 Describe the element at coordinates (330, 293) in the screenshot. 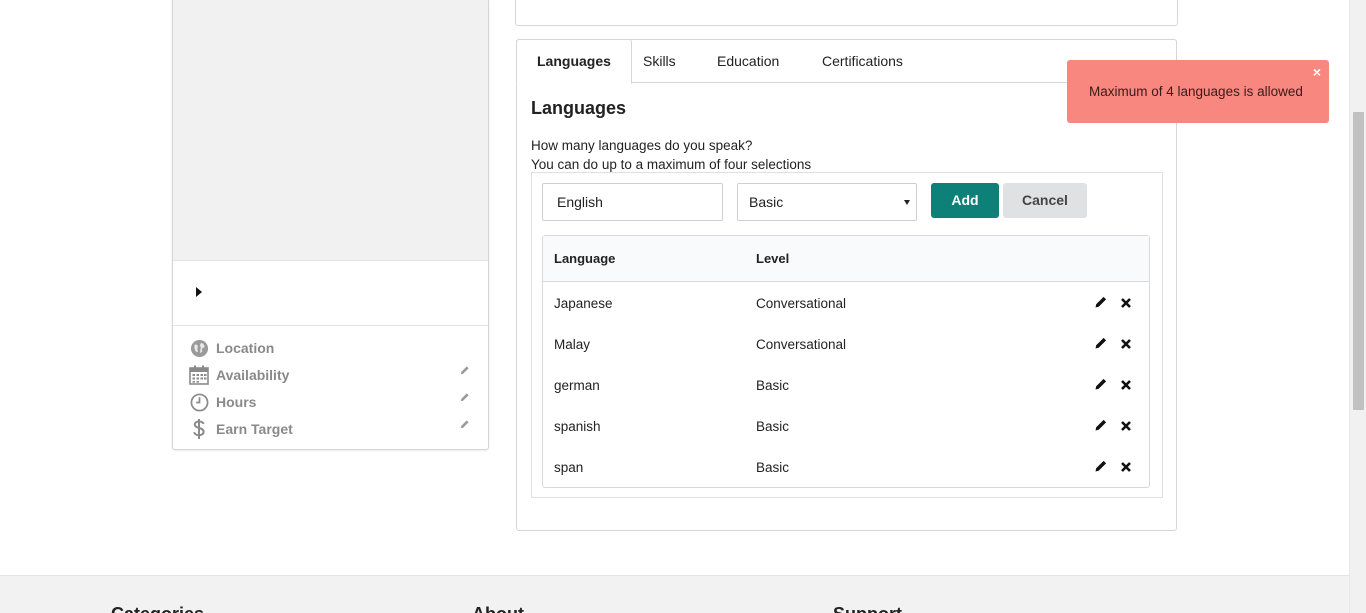

I see `profile-expand-toggle` at that location.